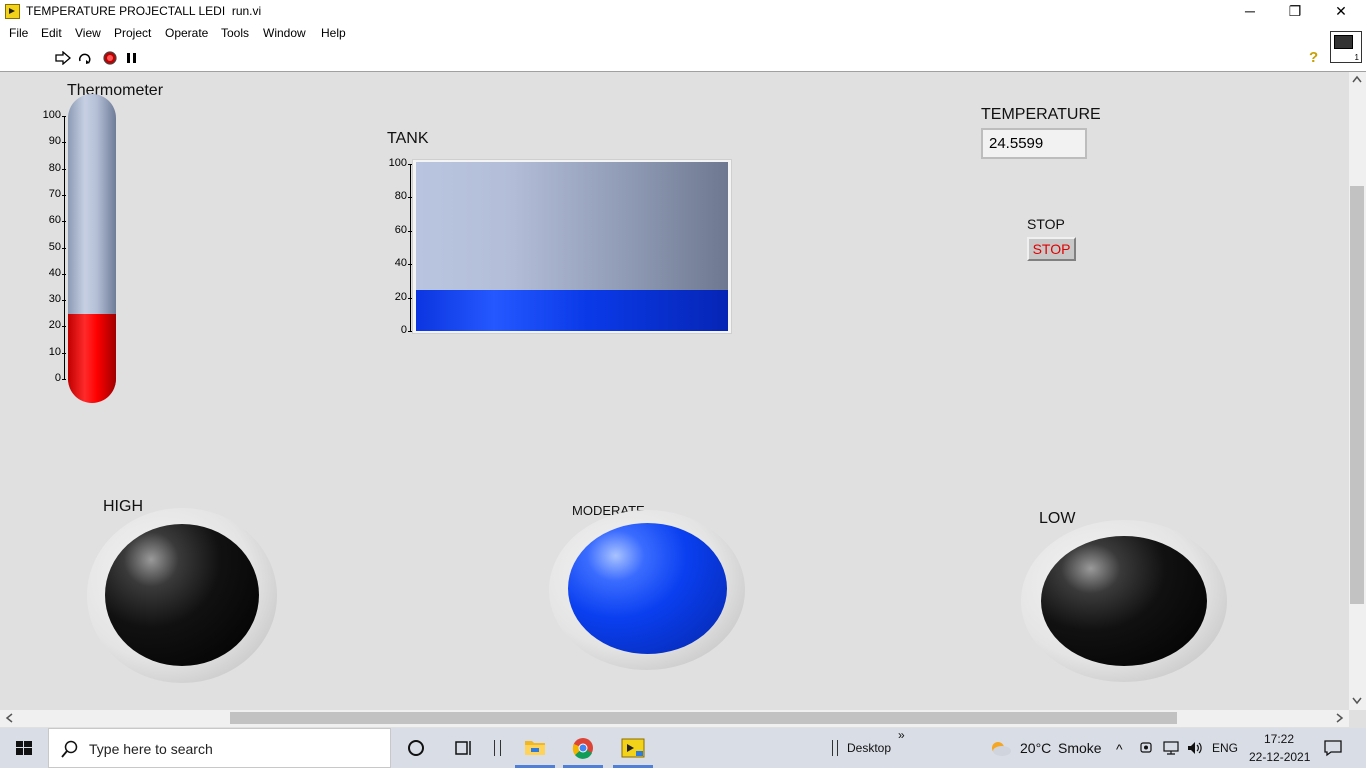 This screenshot has height=768, width=1366. What do you see at coordinates (54, 141) in the screenshot?
I see `thermometer-tick-label: 90` at bounding box center [54, 141].